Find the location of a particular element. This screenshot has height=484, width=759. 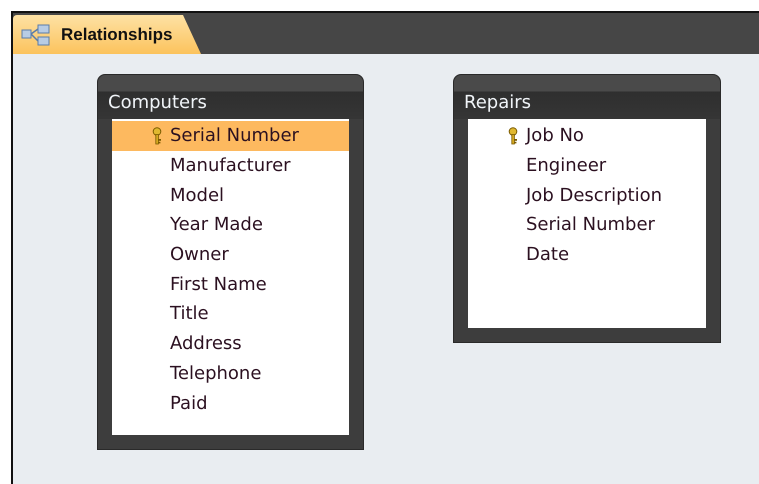

field-row: Job Description is located at coordinates (587, 195).